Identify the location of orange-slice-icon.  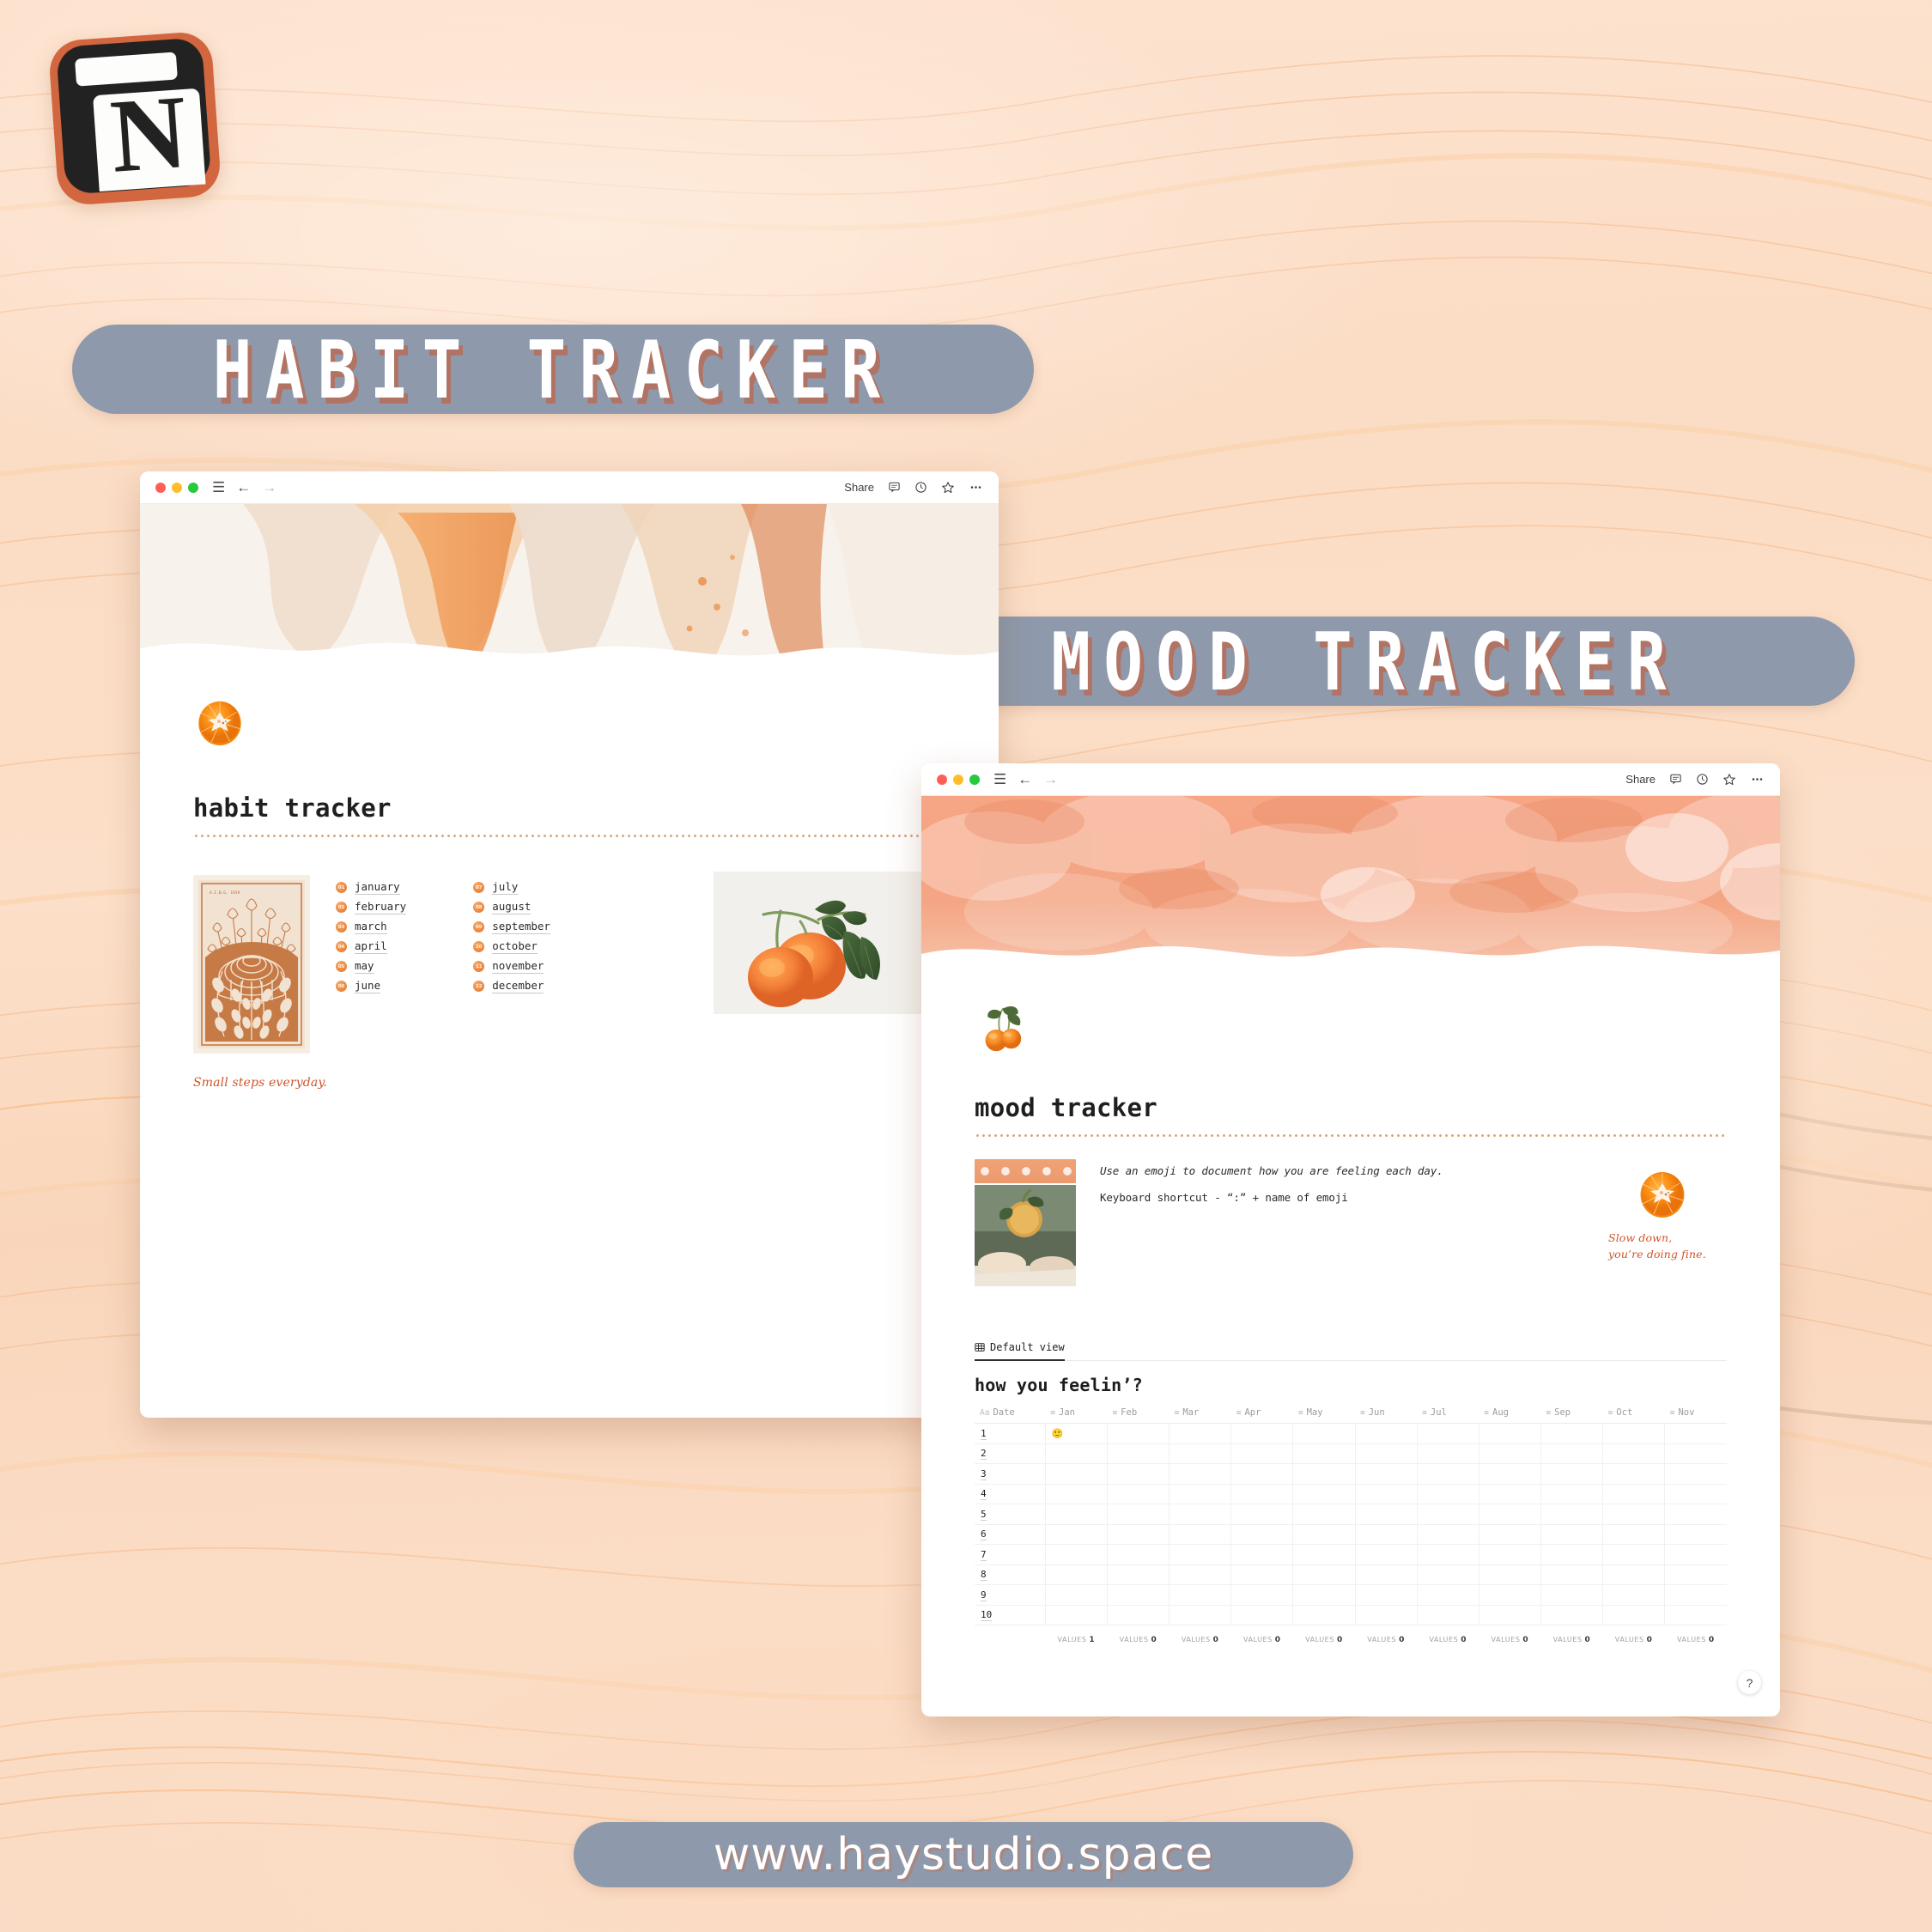
(569, 722).